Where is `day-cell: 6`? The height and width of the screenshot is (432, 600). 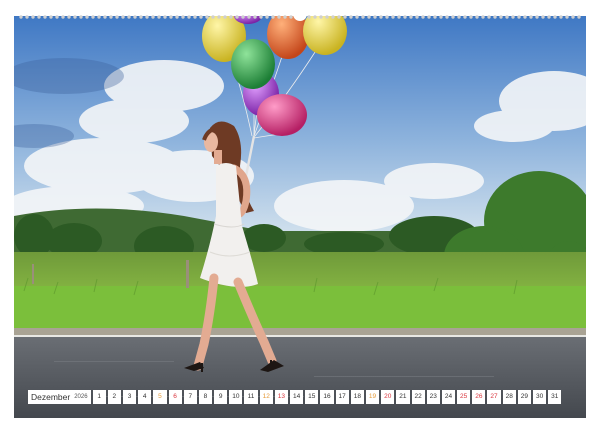
day-cell: 6 is located at coordinates (175, 397).